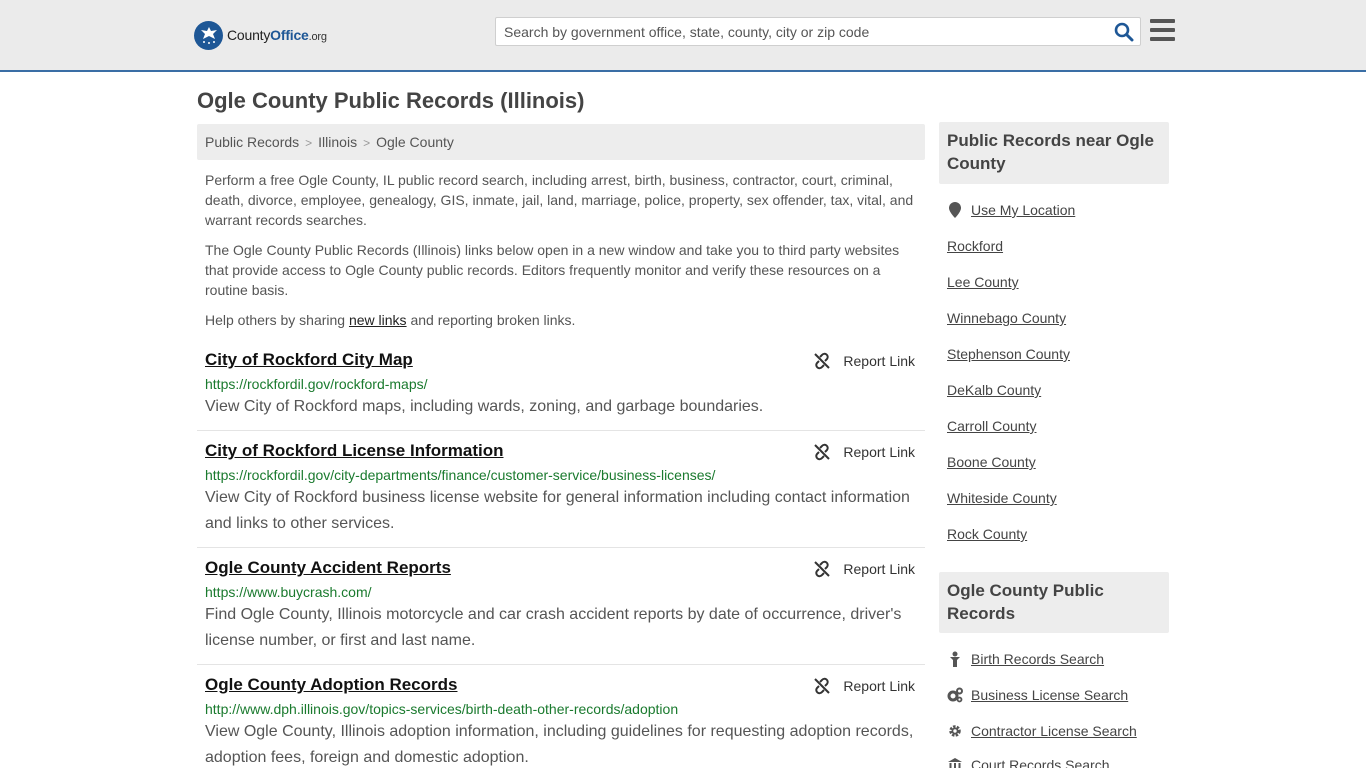 This screenshot has width=1366, height=768. Describe the element at coordinates (1023, 210) in the screenshot. I see `use-my-location-label: Use My Location` at that location.